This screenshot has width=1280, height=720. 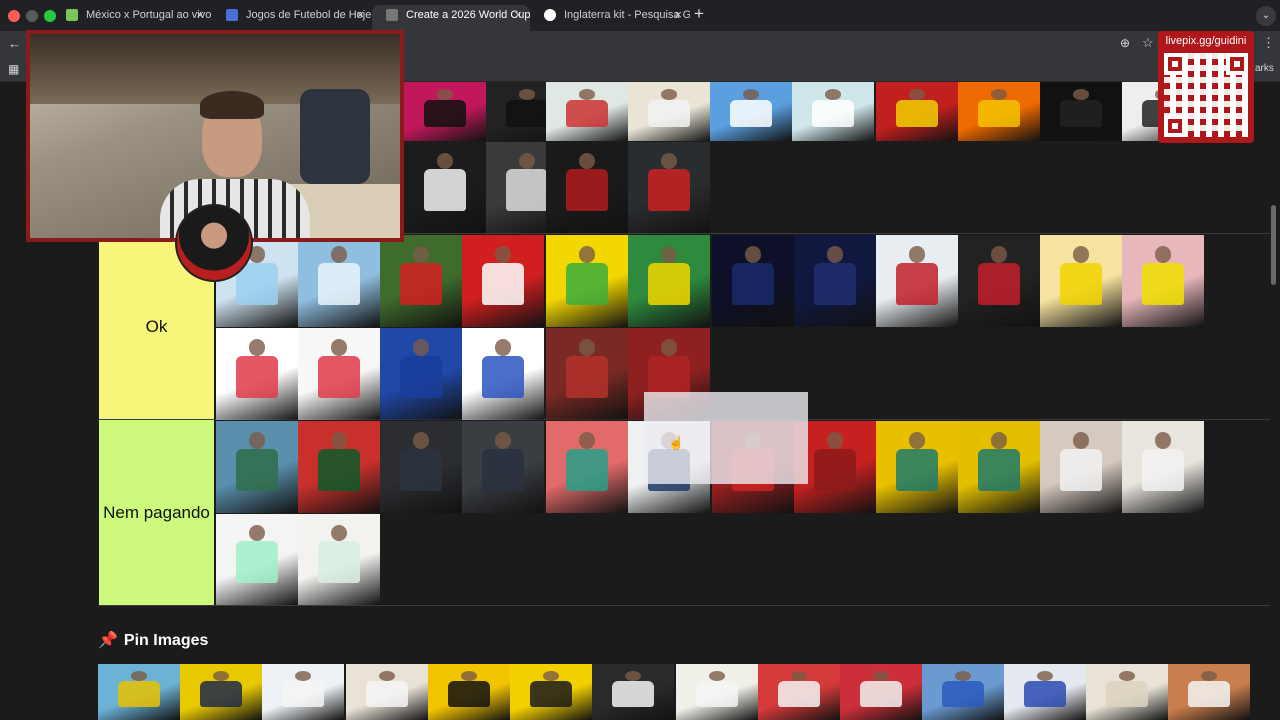 I want to click on new-tab-icon: +, so click(x=699, y=14).